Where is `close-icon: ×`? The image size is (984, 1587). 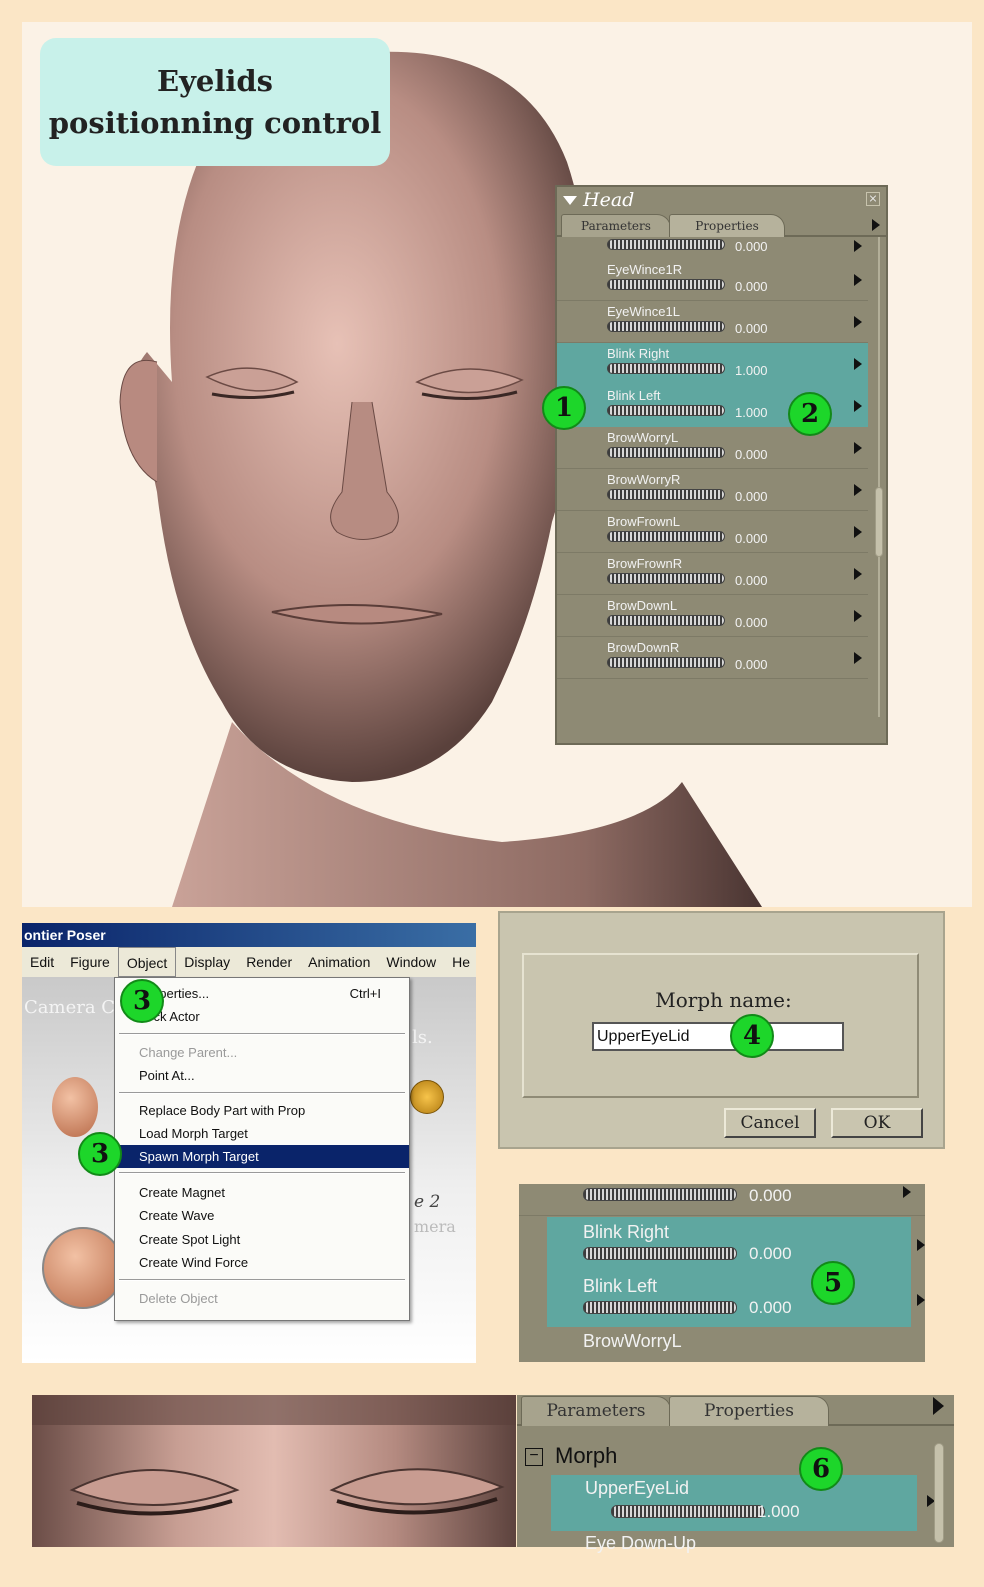
close-icon: × is located at coordinates (873, 199).